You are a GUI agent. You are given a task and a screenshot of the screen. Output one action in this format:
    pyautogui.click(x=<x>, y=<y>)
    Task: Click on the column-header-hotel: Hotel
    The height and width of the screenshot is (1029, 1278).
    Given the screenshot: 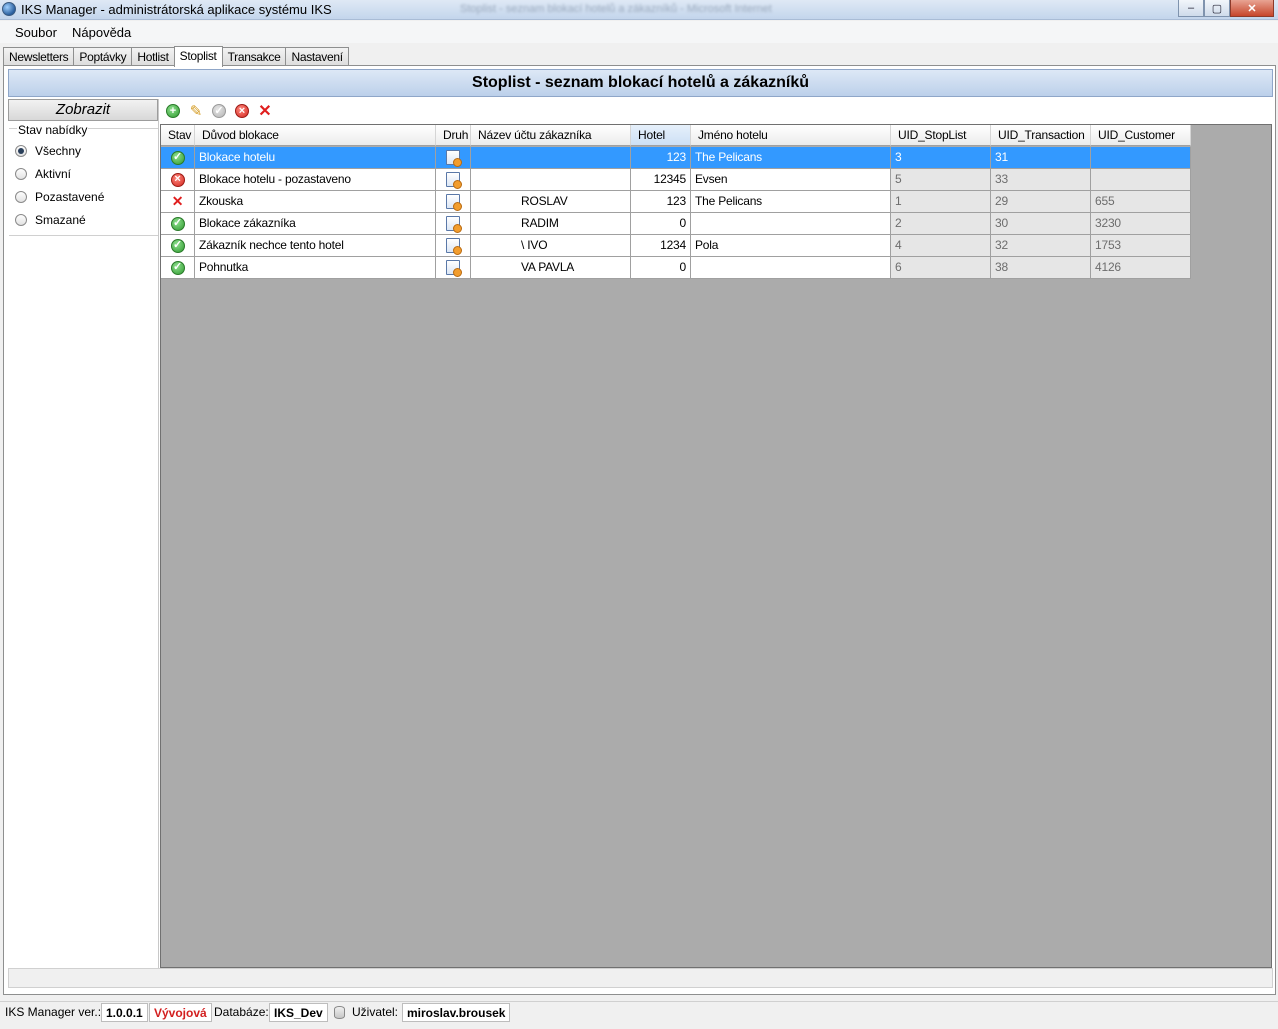 What is the action you would take?
    pyautogui.click(x=661, y=135)
    